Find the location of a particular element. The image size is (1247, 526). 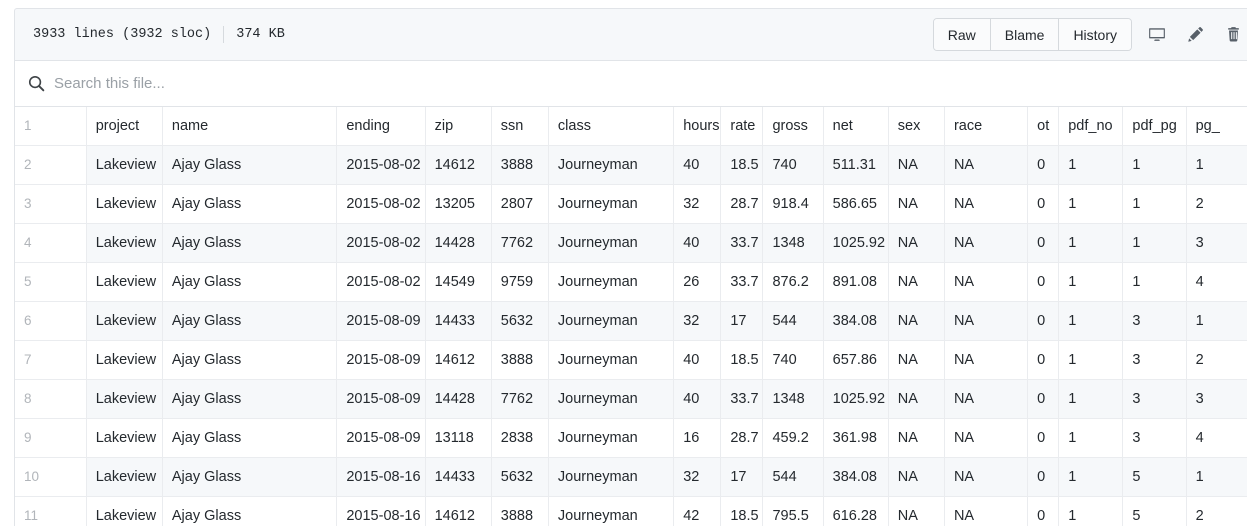

cell-hours: 40 is located at coordinates (697, 399).